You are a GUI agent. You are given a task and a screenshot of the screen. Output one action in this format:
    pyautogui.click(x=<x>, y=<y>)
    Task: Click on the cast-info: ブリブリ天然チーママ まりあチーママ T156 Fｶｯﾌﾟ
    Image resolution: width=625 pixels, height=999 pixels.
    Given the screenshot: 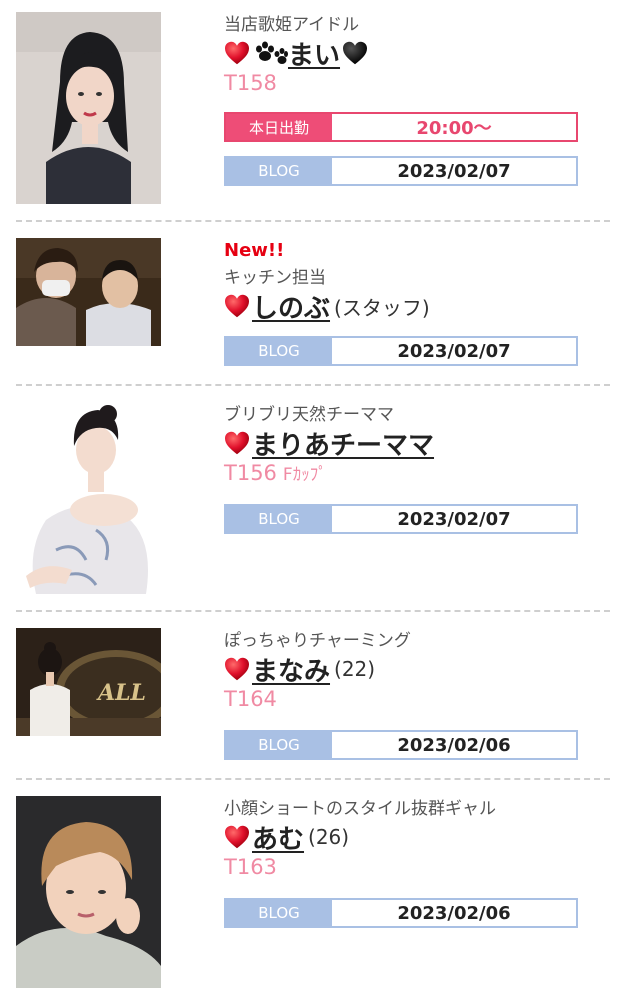 What is the action you would take?
    pyautogui.click(x=404, y=445)
    